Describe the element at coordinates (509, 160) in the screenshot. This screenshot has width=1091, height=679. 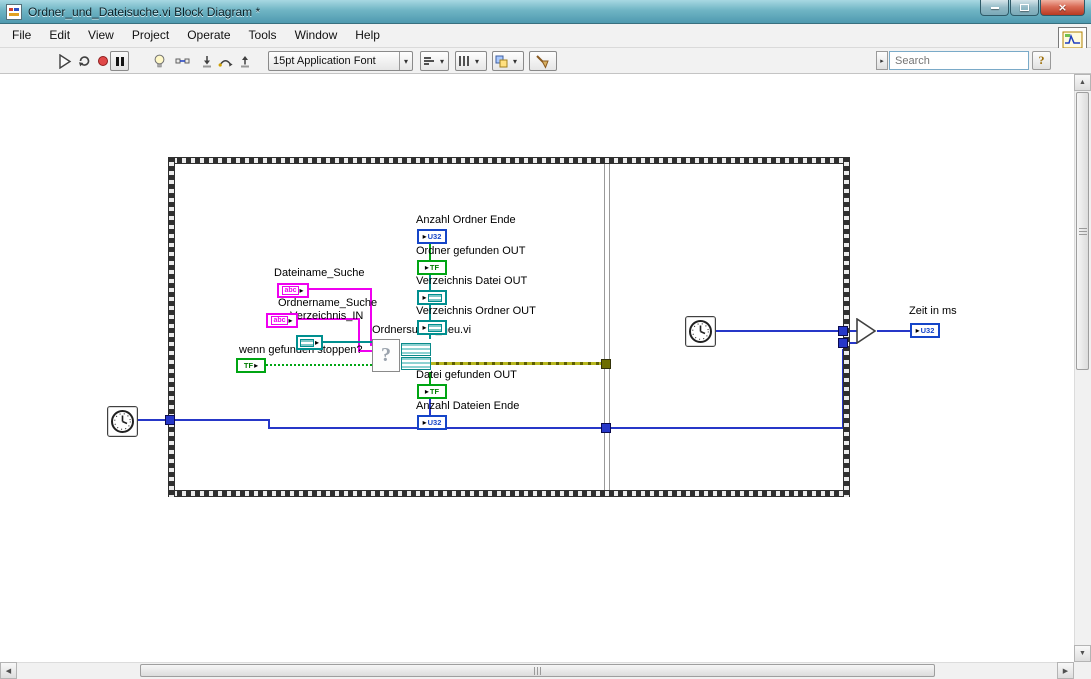
I see `sequence-structure-border-top` at that location.